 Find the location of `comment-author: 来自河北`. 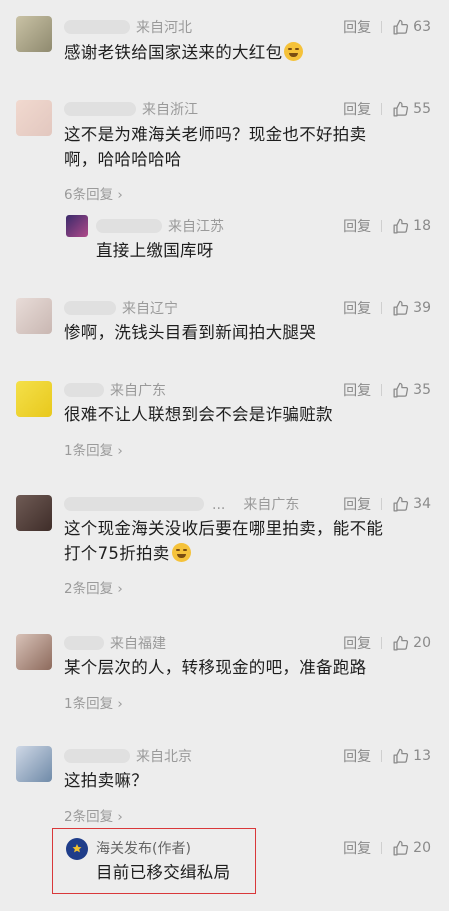

comment-author: 来自河北 is located at coordinates (128, 27).